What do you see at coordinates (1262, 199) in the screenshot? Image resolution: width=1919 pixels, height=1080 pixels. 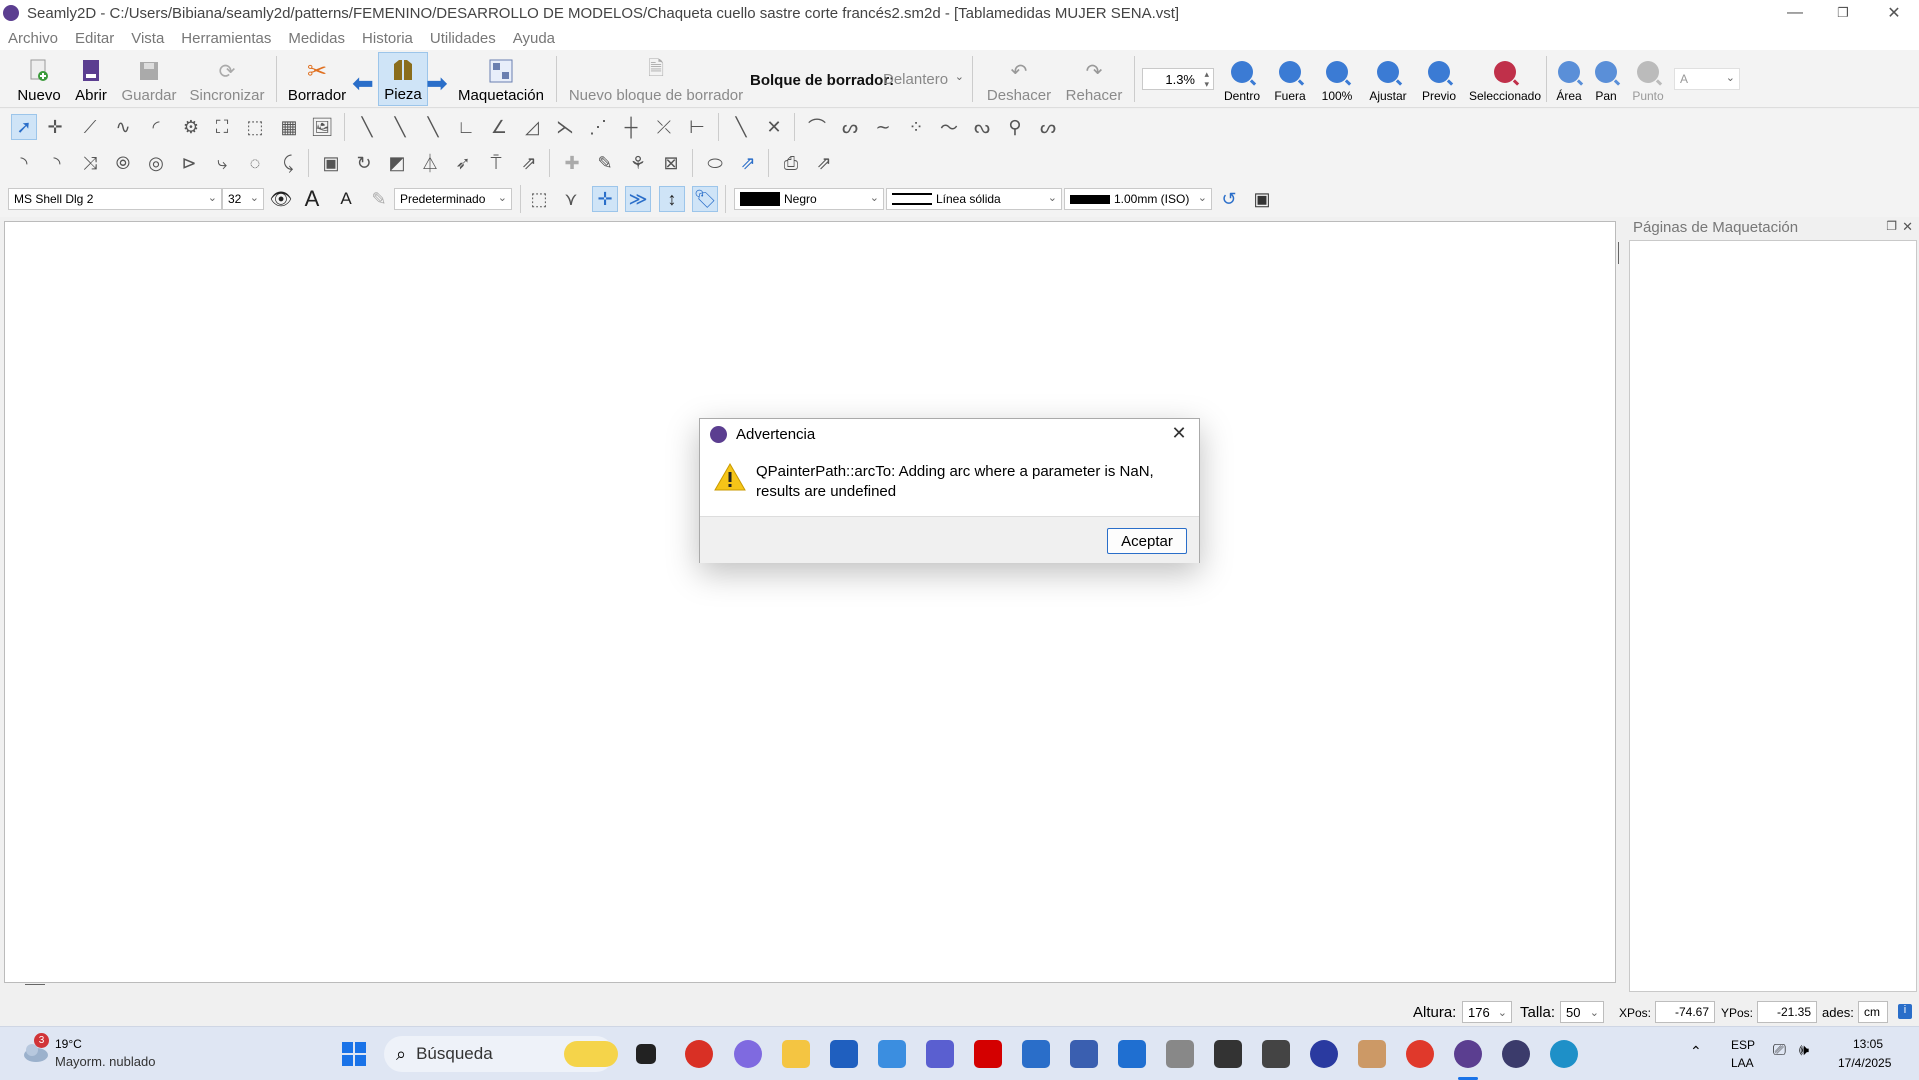 I see `save-defaults-icon: ▣` at bounding box center [1262, 199].